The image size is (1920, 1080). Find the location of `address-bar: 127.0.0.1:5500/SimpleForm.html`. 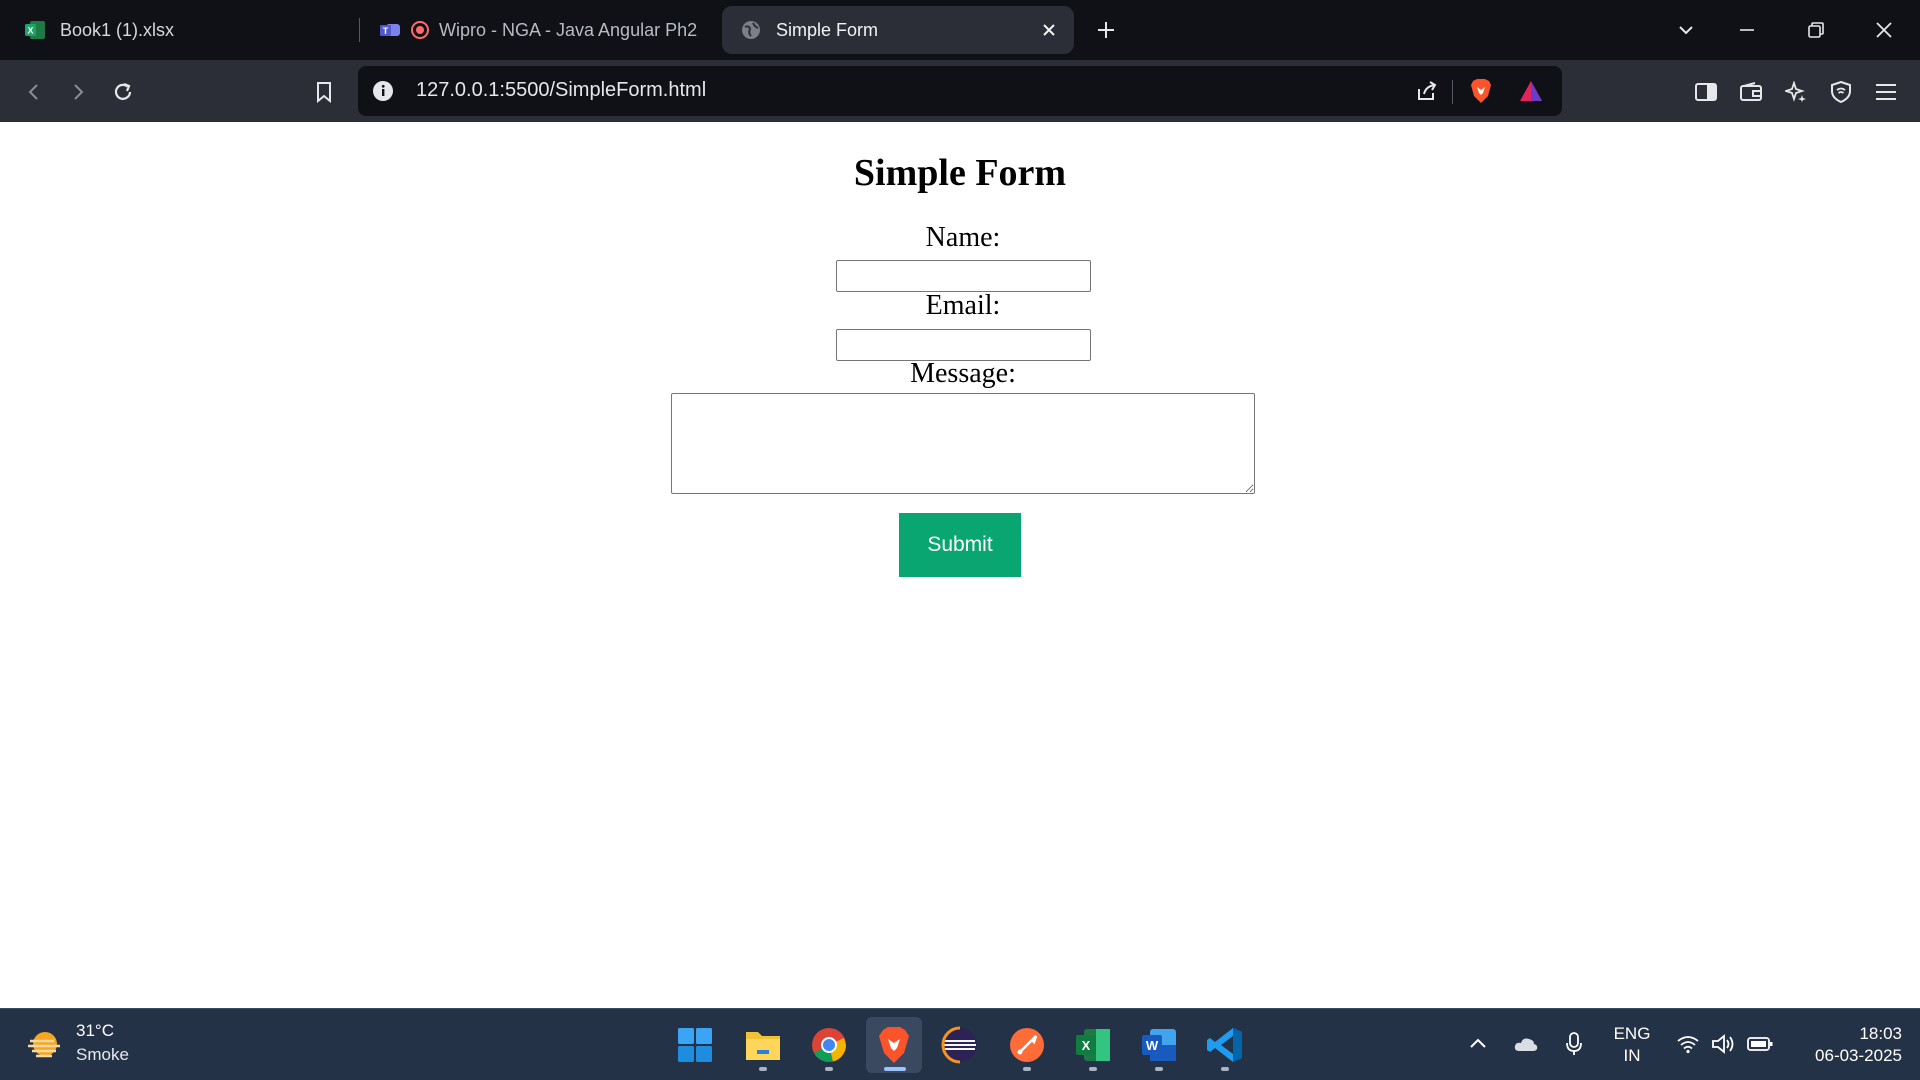

address-bar: 127.0.0.1:5500/SimpleForm.html is located at coordinates (960, 91).